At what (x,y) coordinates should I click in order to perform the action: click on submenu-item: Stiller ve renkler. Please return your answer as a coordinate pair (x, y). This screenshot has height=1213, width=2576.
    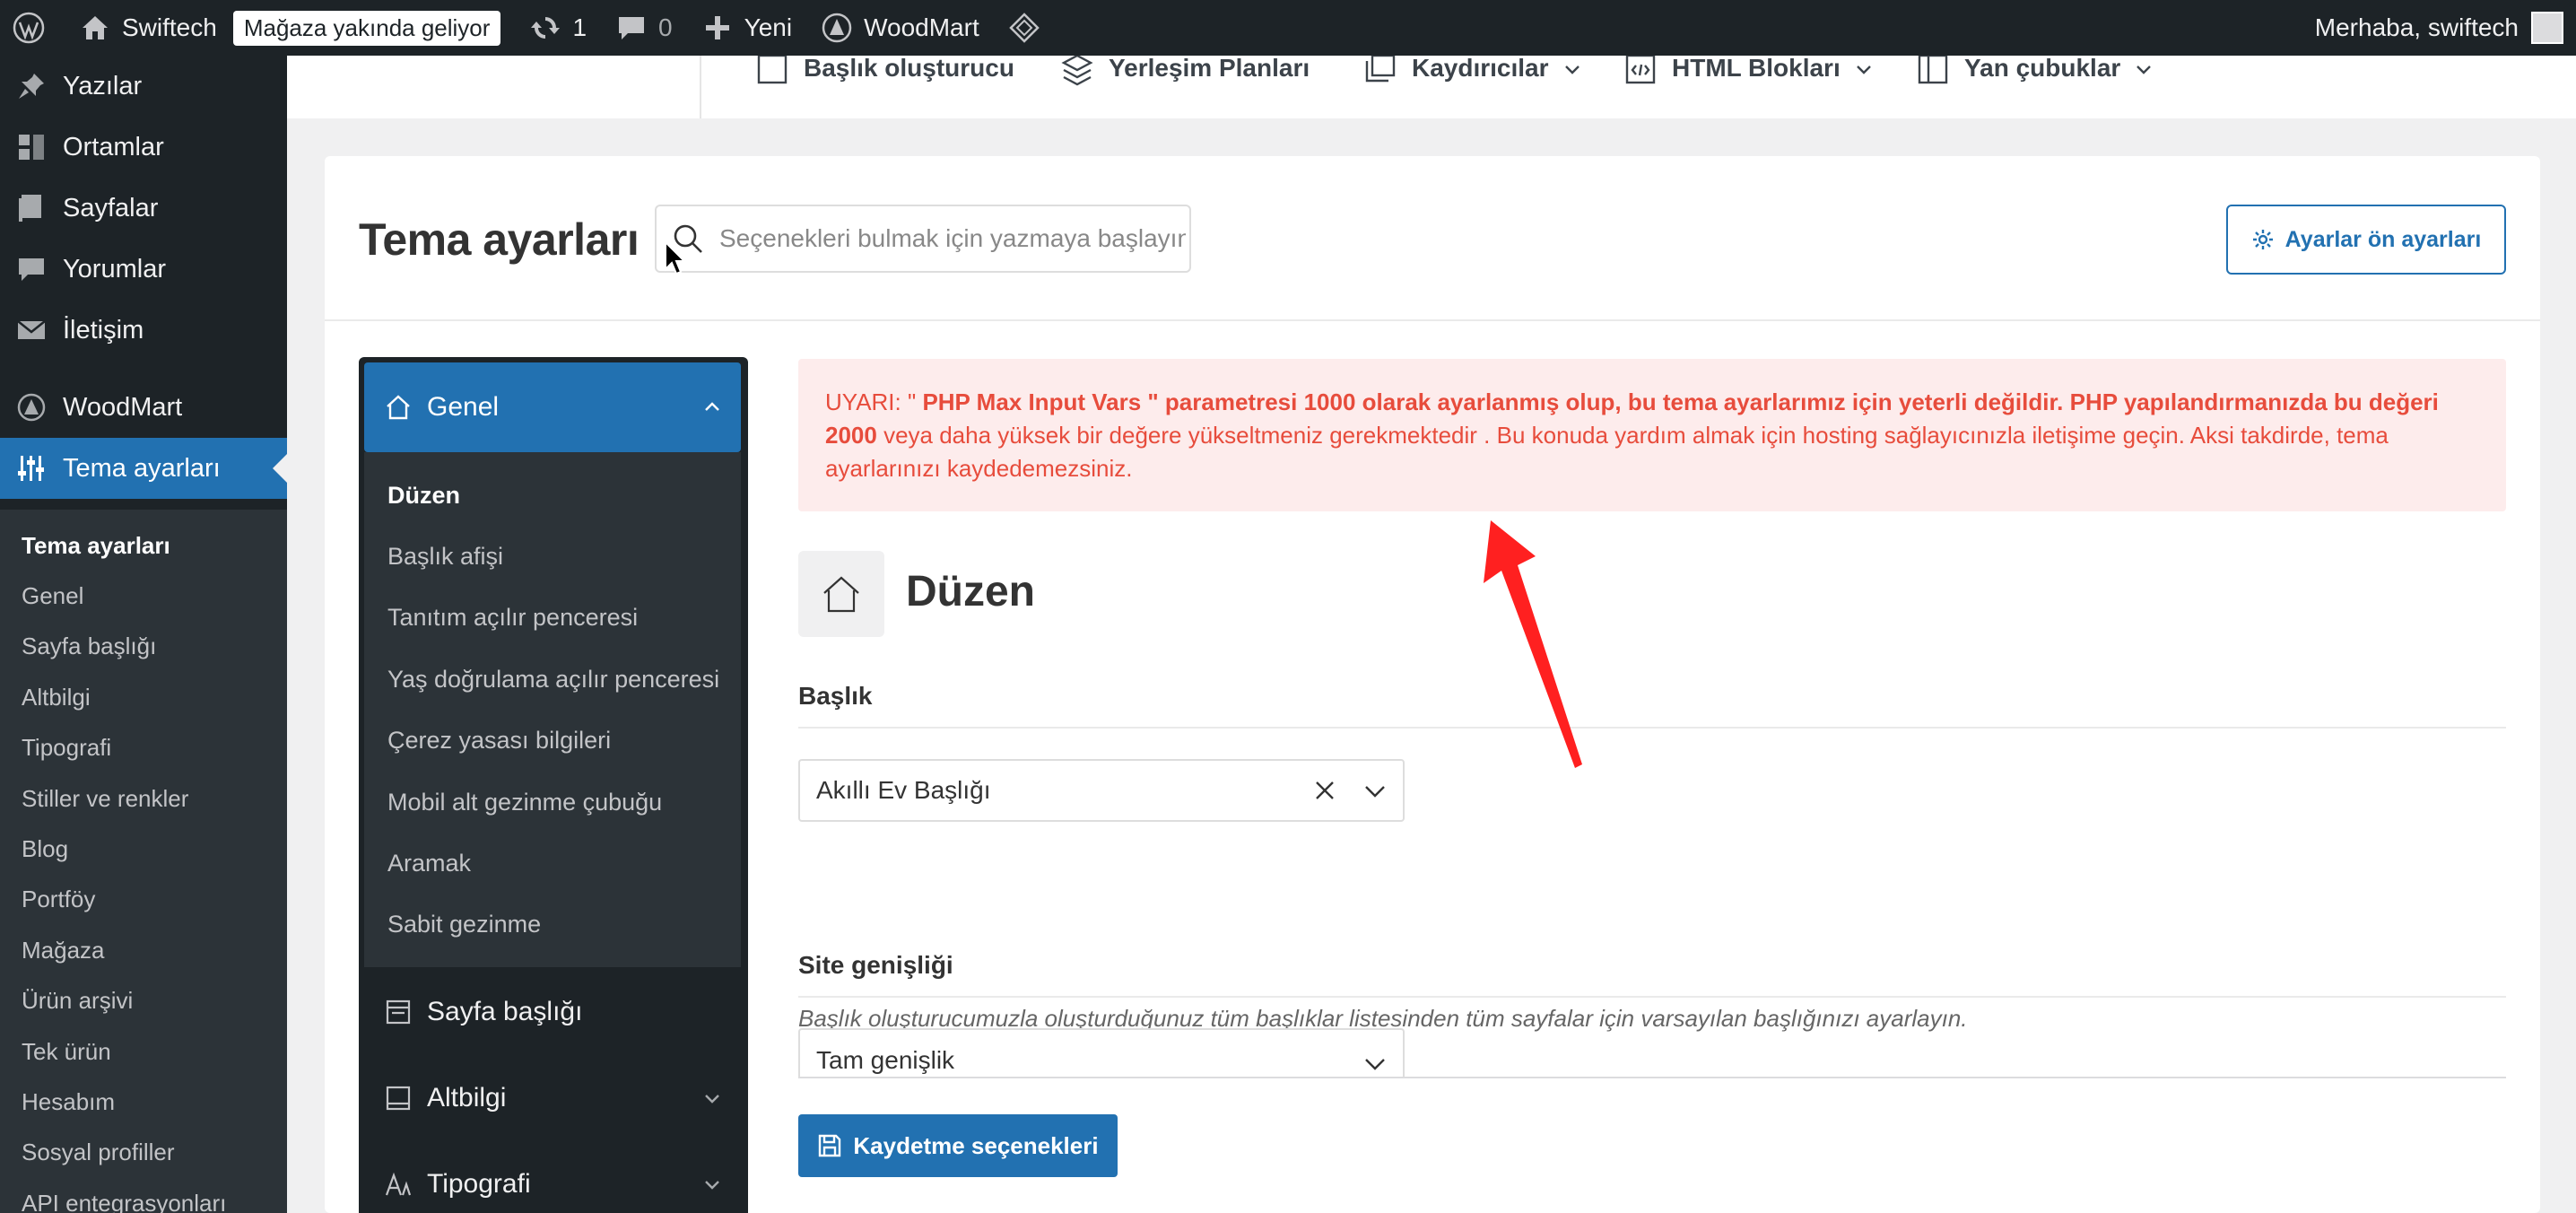
    Looking at the image, I should click on (143, 798).